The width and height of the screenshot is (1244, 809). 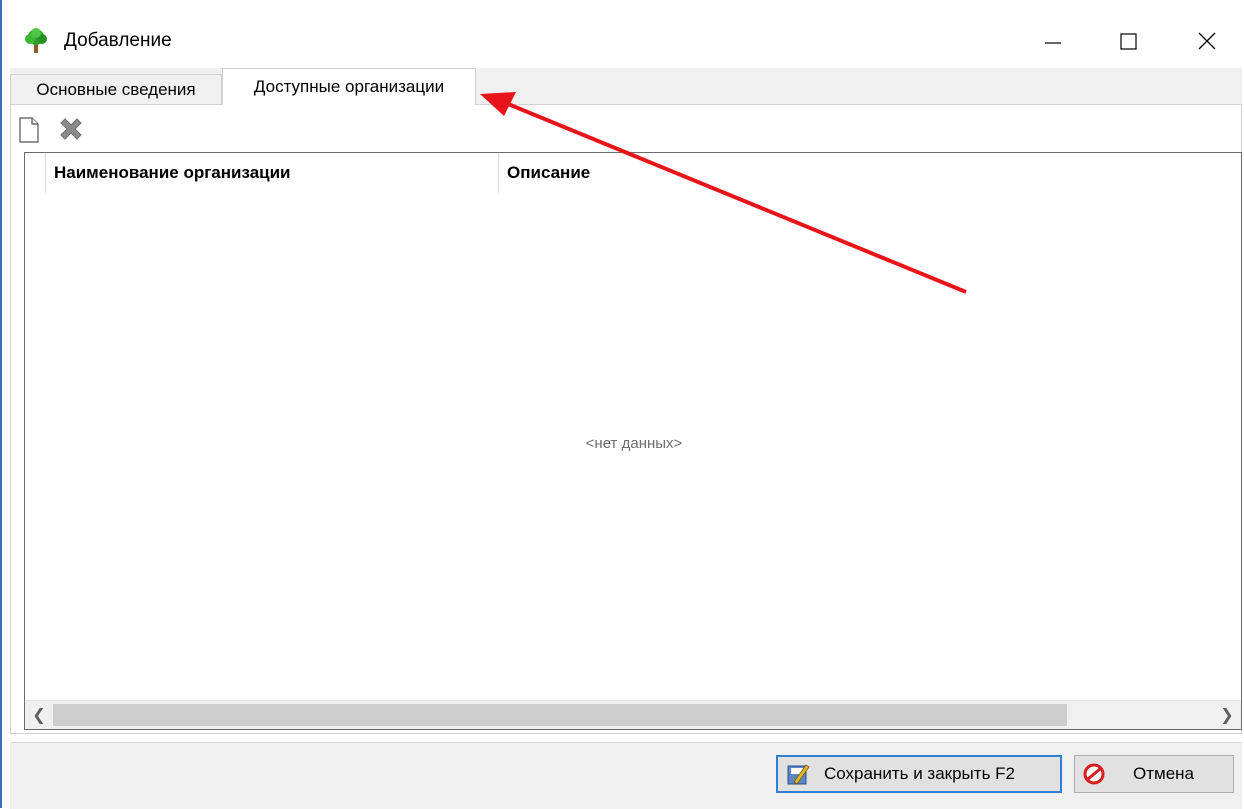 What do you see at coordinates (39, 715) in the screenshot?
I see `scroll-left-icon: ❮` at bounding box center [39, 715].